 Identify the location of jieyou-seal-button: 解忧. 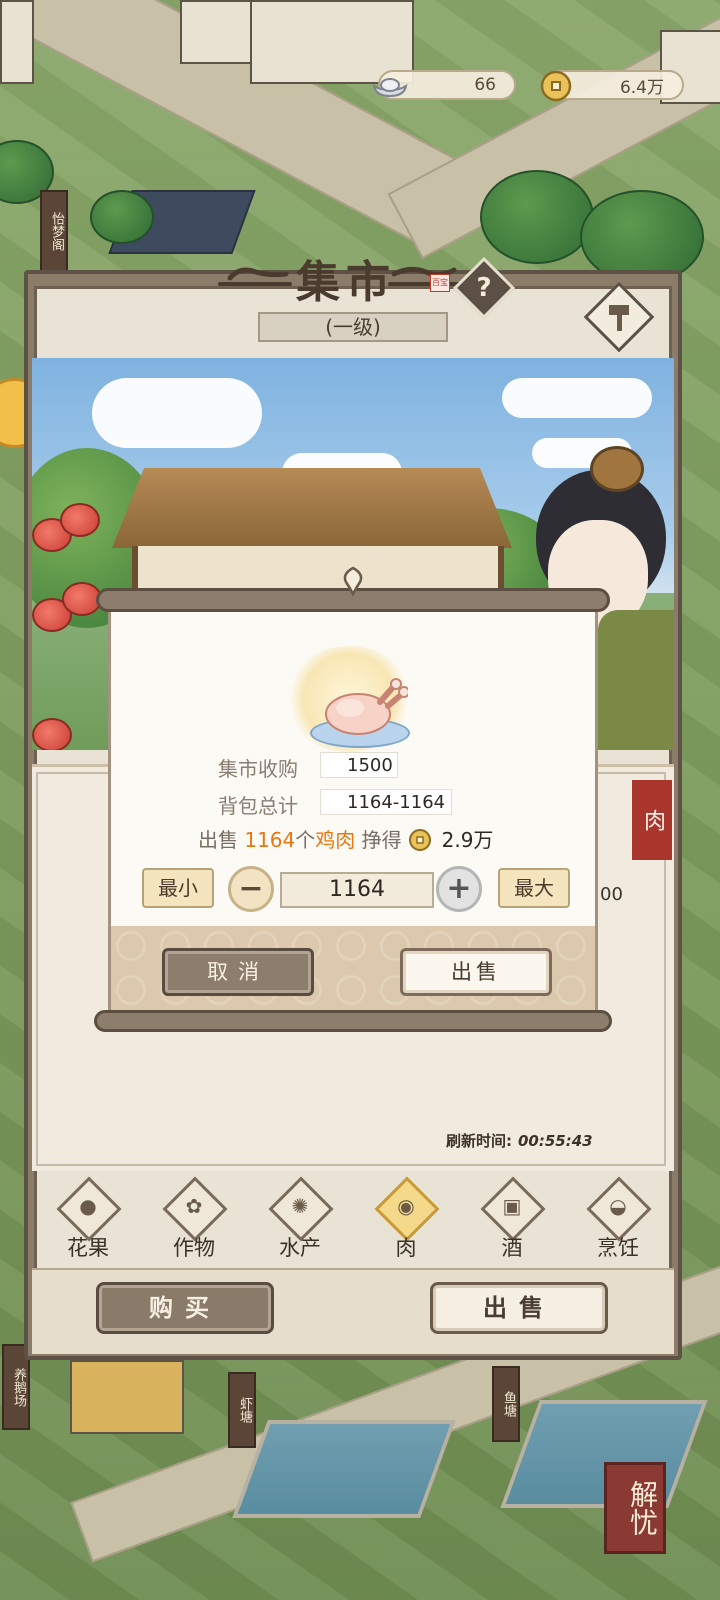
(635, 1508).